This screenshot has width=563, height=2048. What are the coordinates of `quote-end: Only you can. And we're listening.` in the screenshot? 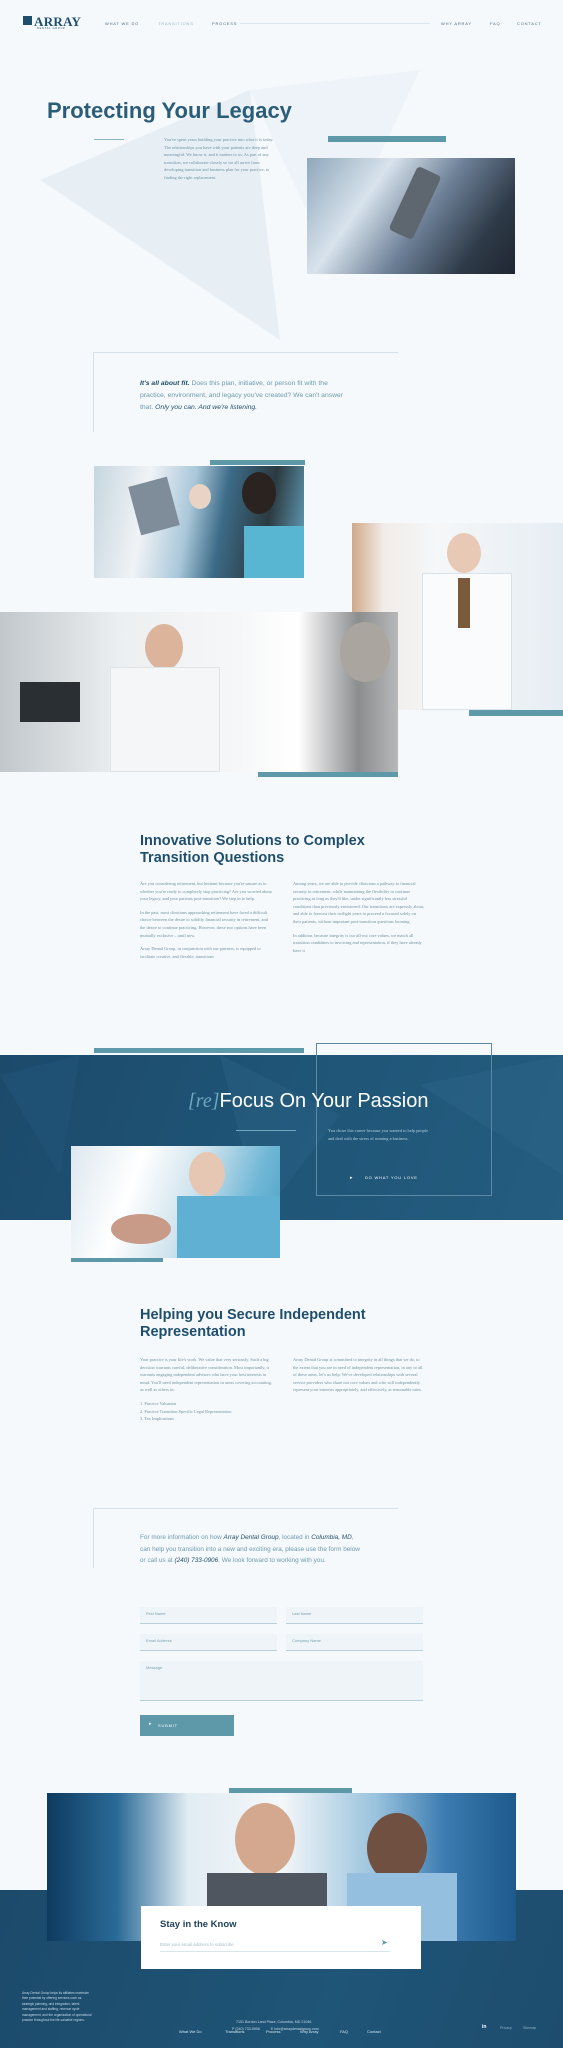 It's located at (206, 407).